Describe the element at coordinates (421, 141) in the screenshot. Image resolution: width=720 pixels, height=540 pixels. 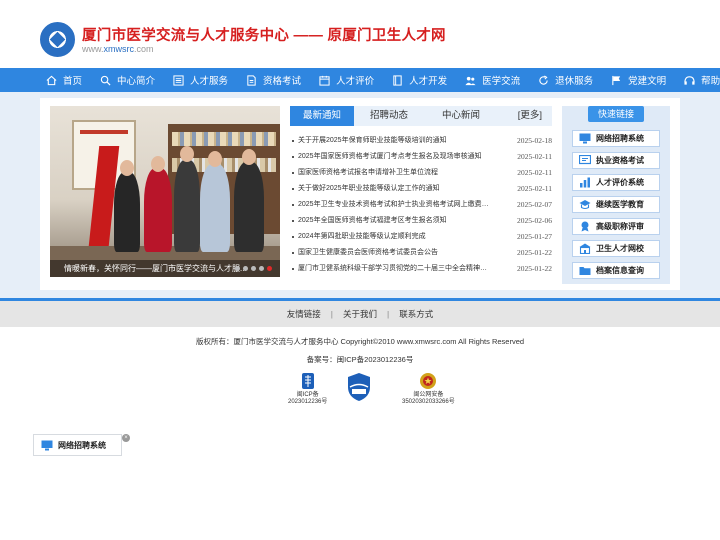
I see `news-item: 关于开展2025年保育师职业技能等级培训的通知 2025-02-18` at that location.